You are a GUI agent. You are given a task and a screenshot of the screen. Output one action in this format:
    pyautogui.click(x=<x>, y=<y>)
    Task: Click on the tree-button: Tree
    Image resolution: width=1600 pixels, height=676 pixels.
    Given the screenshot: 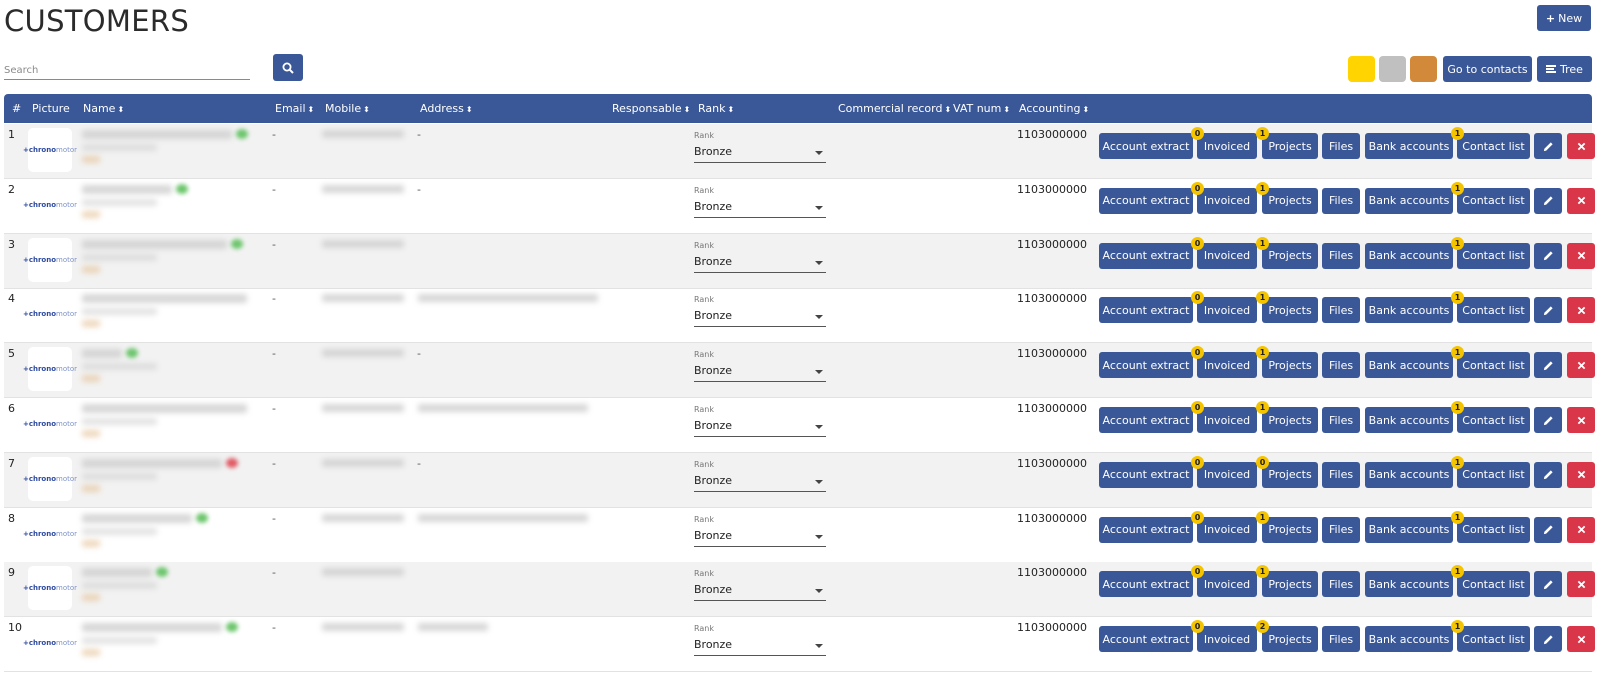 What is the action you would take?
    pyautogui.click(x=1564, y=69)
    